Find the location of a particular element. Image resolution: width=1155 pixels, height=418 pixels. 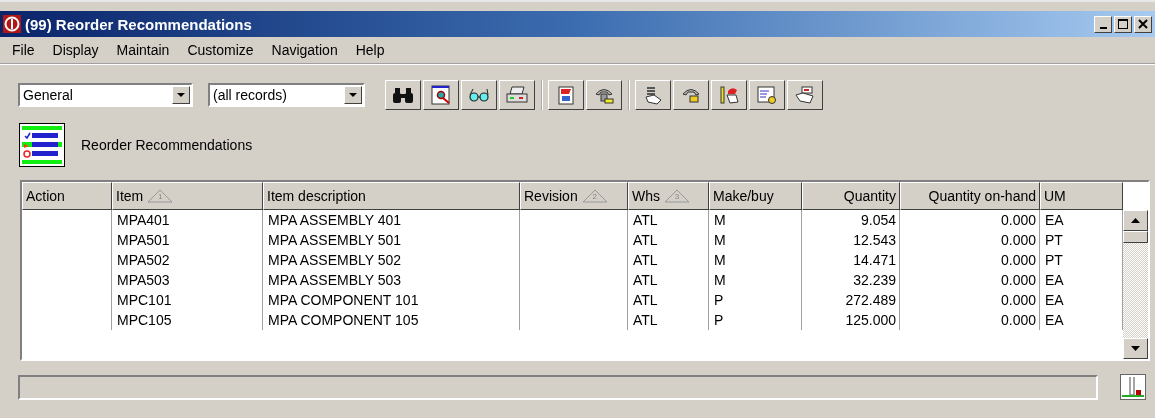

document-icon is located at coordinates (566, 95).